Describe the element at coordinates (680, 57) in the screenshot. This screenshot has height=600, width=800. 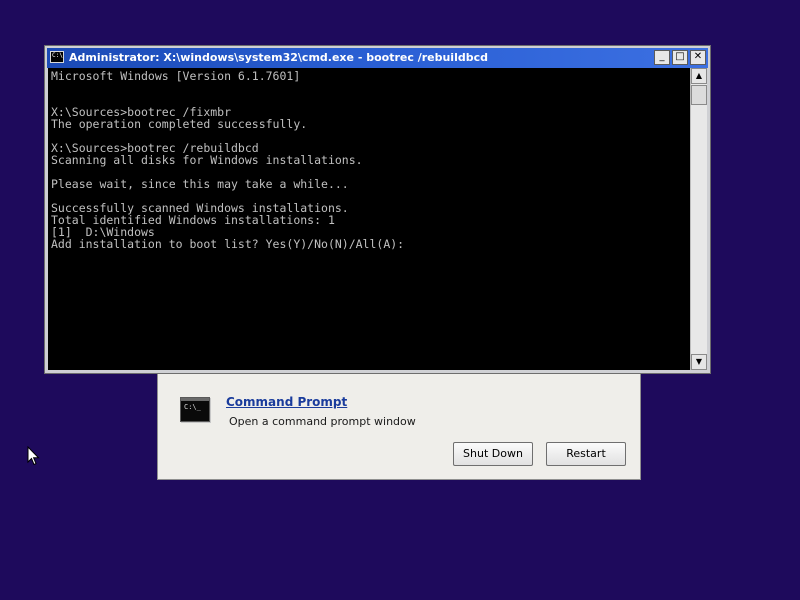
I see `maximize-button: □` at that location.